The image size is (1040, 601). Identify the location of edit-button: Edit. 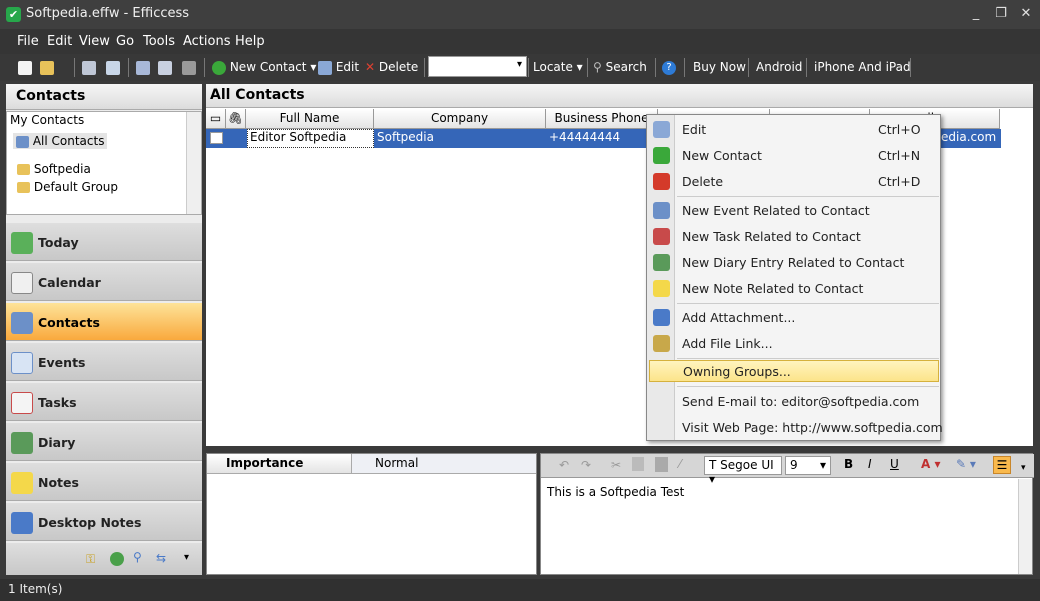
(338, 67).